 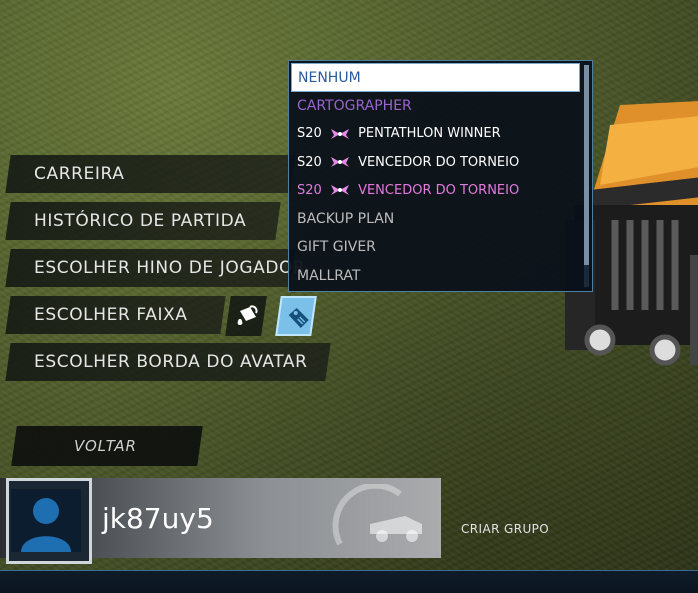 I want to click on title-option-label: MALLRAT, so click(x=329, y=275).